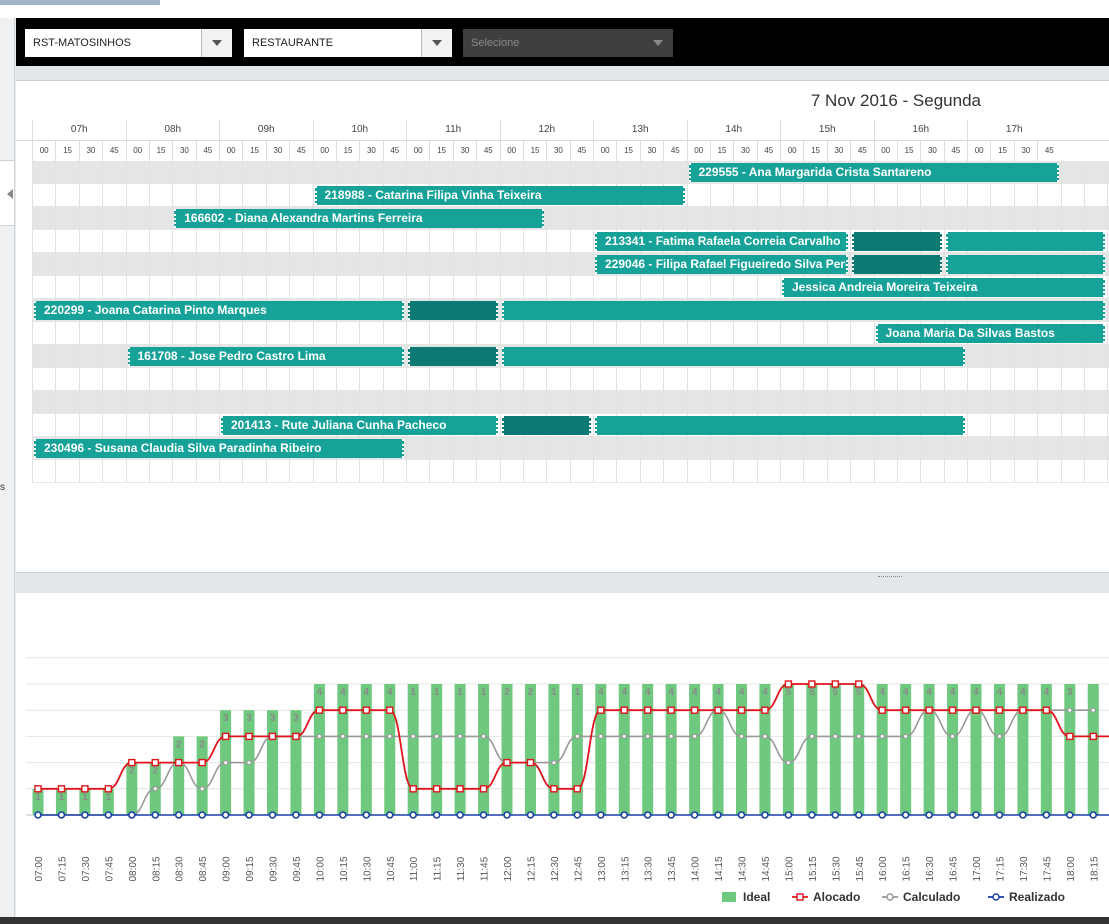 The height and width of the screenshot is (924, 1109). What do you see at coordinates (359, 425) in the screenshot?
I see `shift-bar: 201413 - Rute Juliana Cunha Pacheco` at bounding box center [359, 425].